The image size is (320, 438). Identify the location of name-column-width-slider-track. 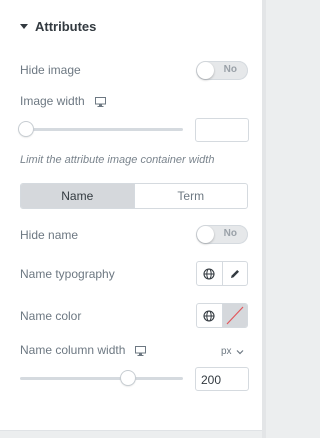
(101, 378).